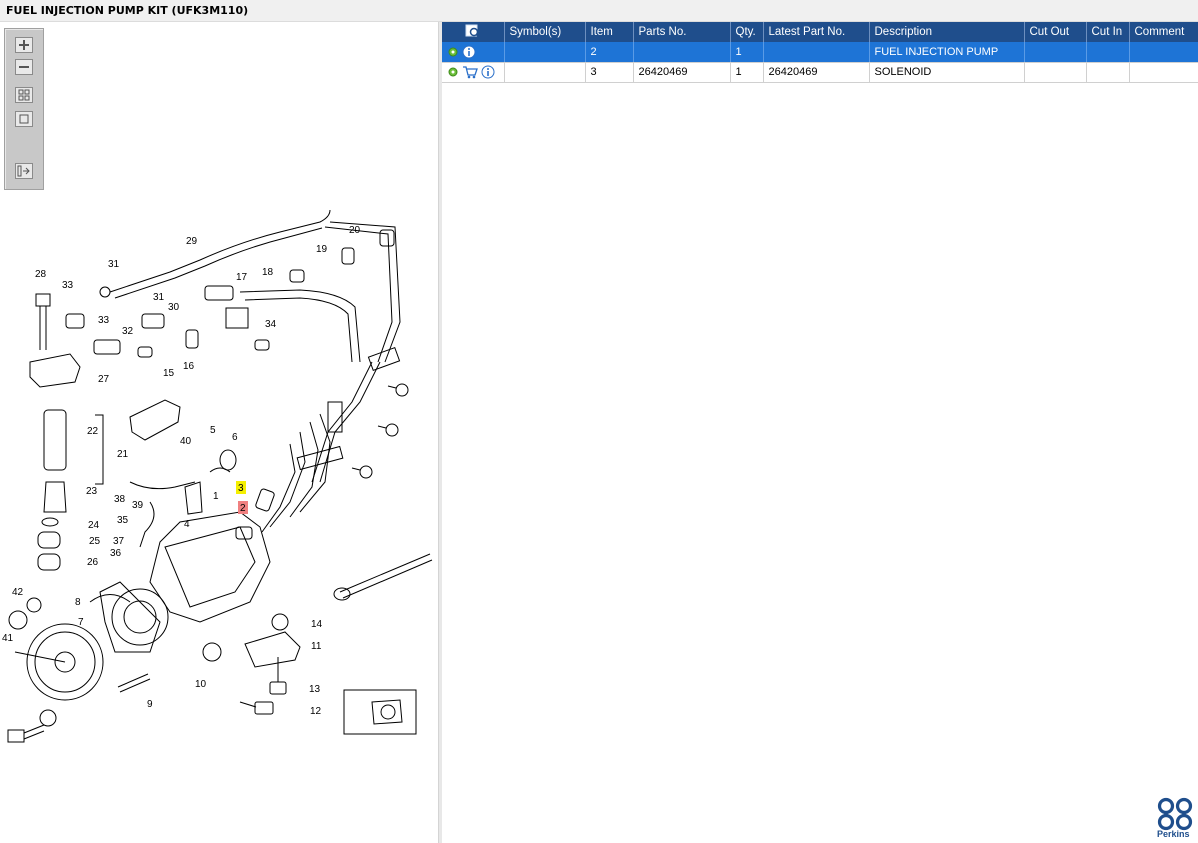 This screenshot has width=1198, height=843. I want to click on svg-text: 17, so click(242, 277).